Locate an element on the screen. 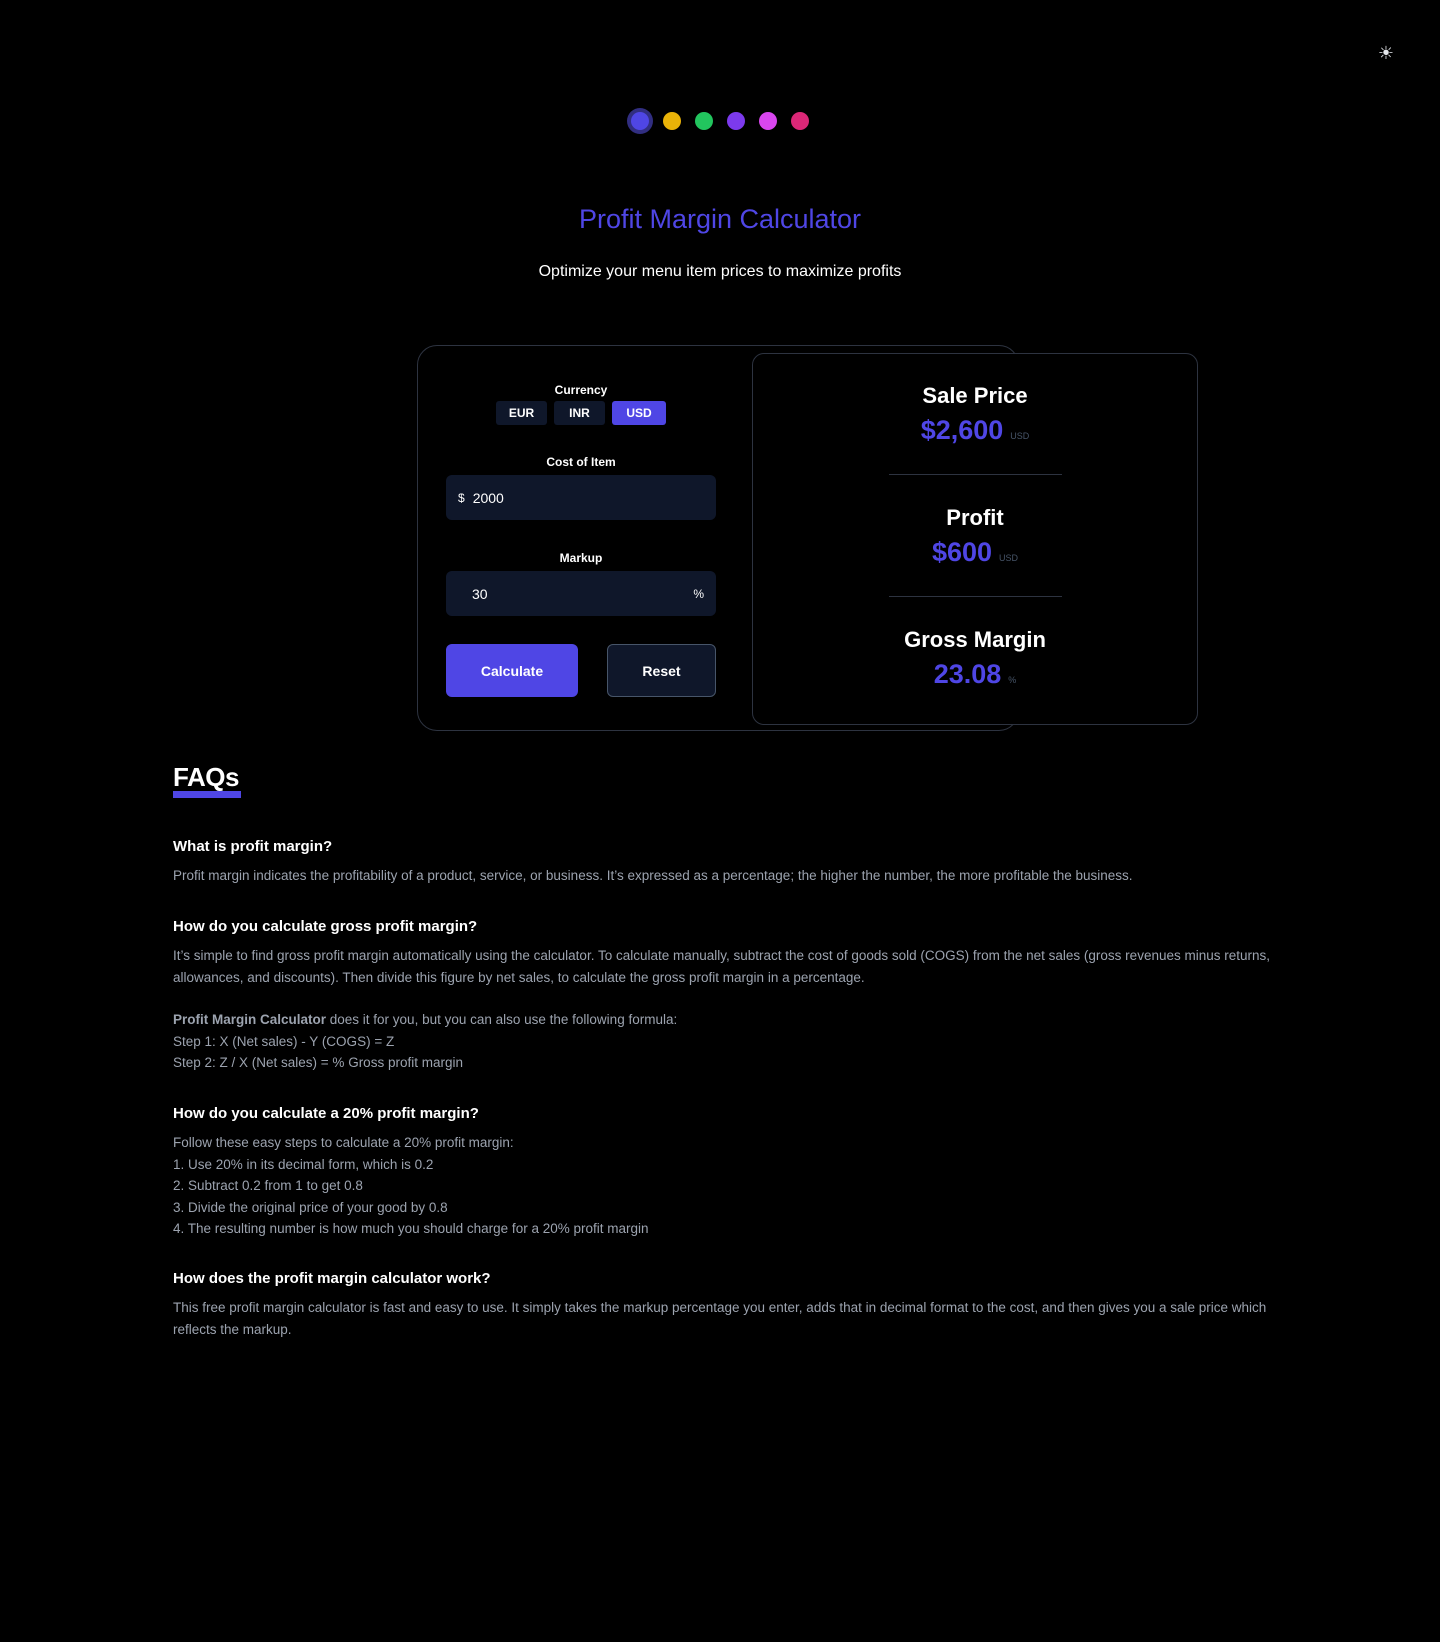 The width and height of the screenshot is (1440, 1642). currency-usd-button: USD is located at coordinates (639, 413).